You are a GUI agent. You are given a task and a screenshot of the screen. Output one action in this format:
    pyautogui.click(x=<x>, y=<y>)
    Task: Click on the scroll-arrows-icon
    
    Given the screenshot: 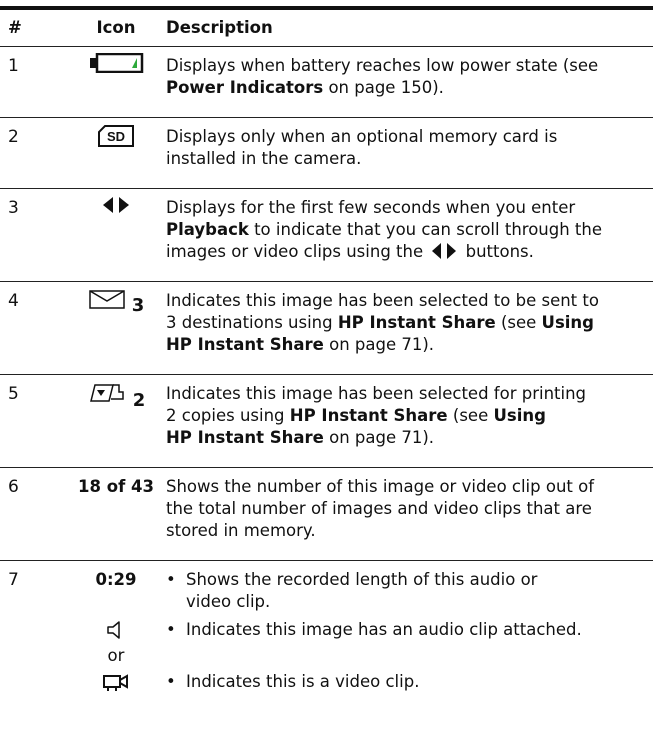 What is the action you would take?
    pyautogui.click(x=116, y=208)
    